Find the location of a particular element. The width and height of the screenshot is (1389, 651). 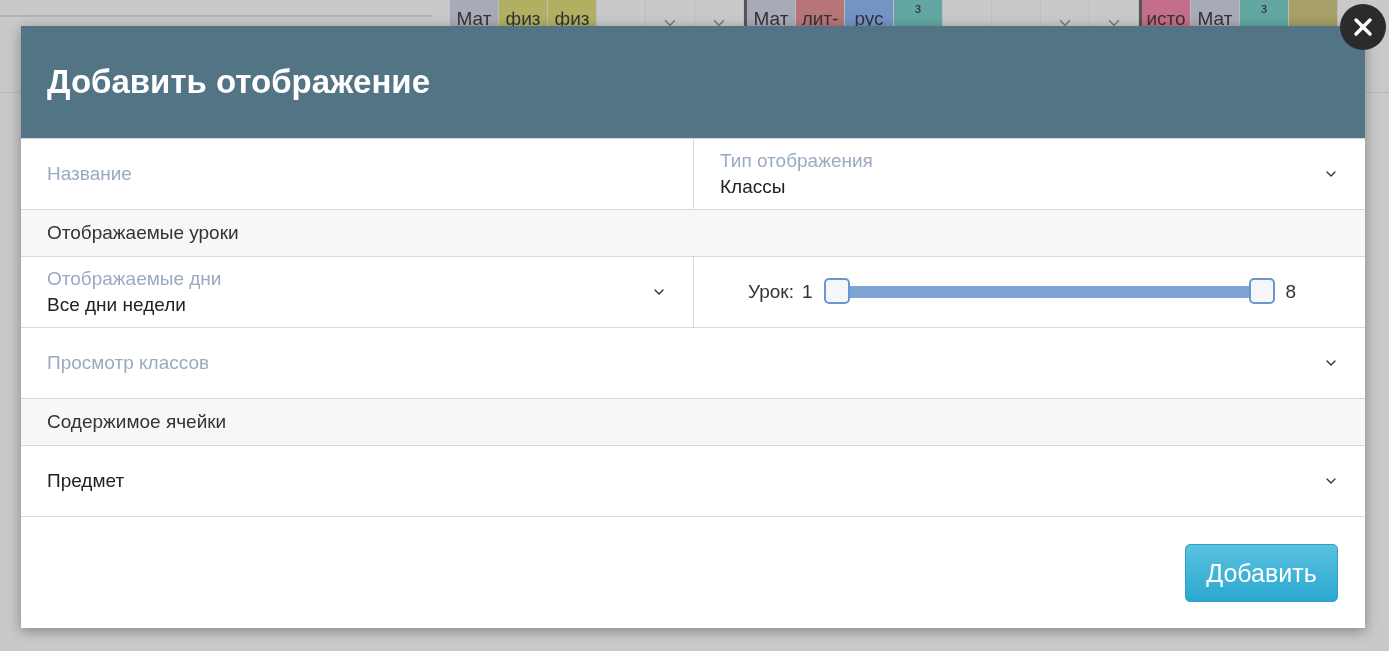

range-min: 1 is located at coordinates (807, 292).